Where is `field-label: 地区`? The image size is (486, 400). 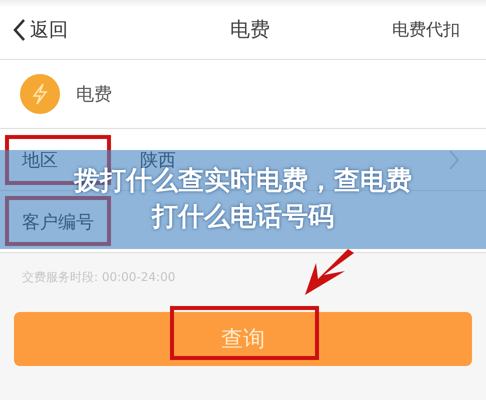
field-label: 地区 is located at coordinates (40, 160).